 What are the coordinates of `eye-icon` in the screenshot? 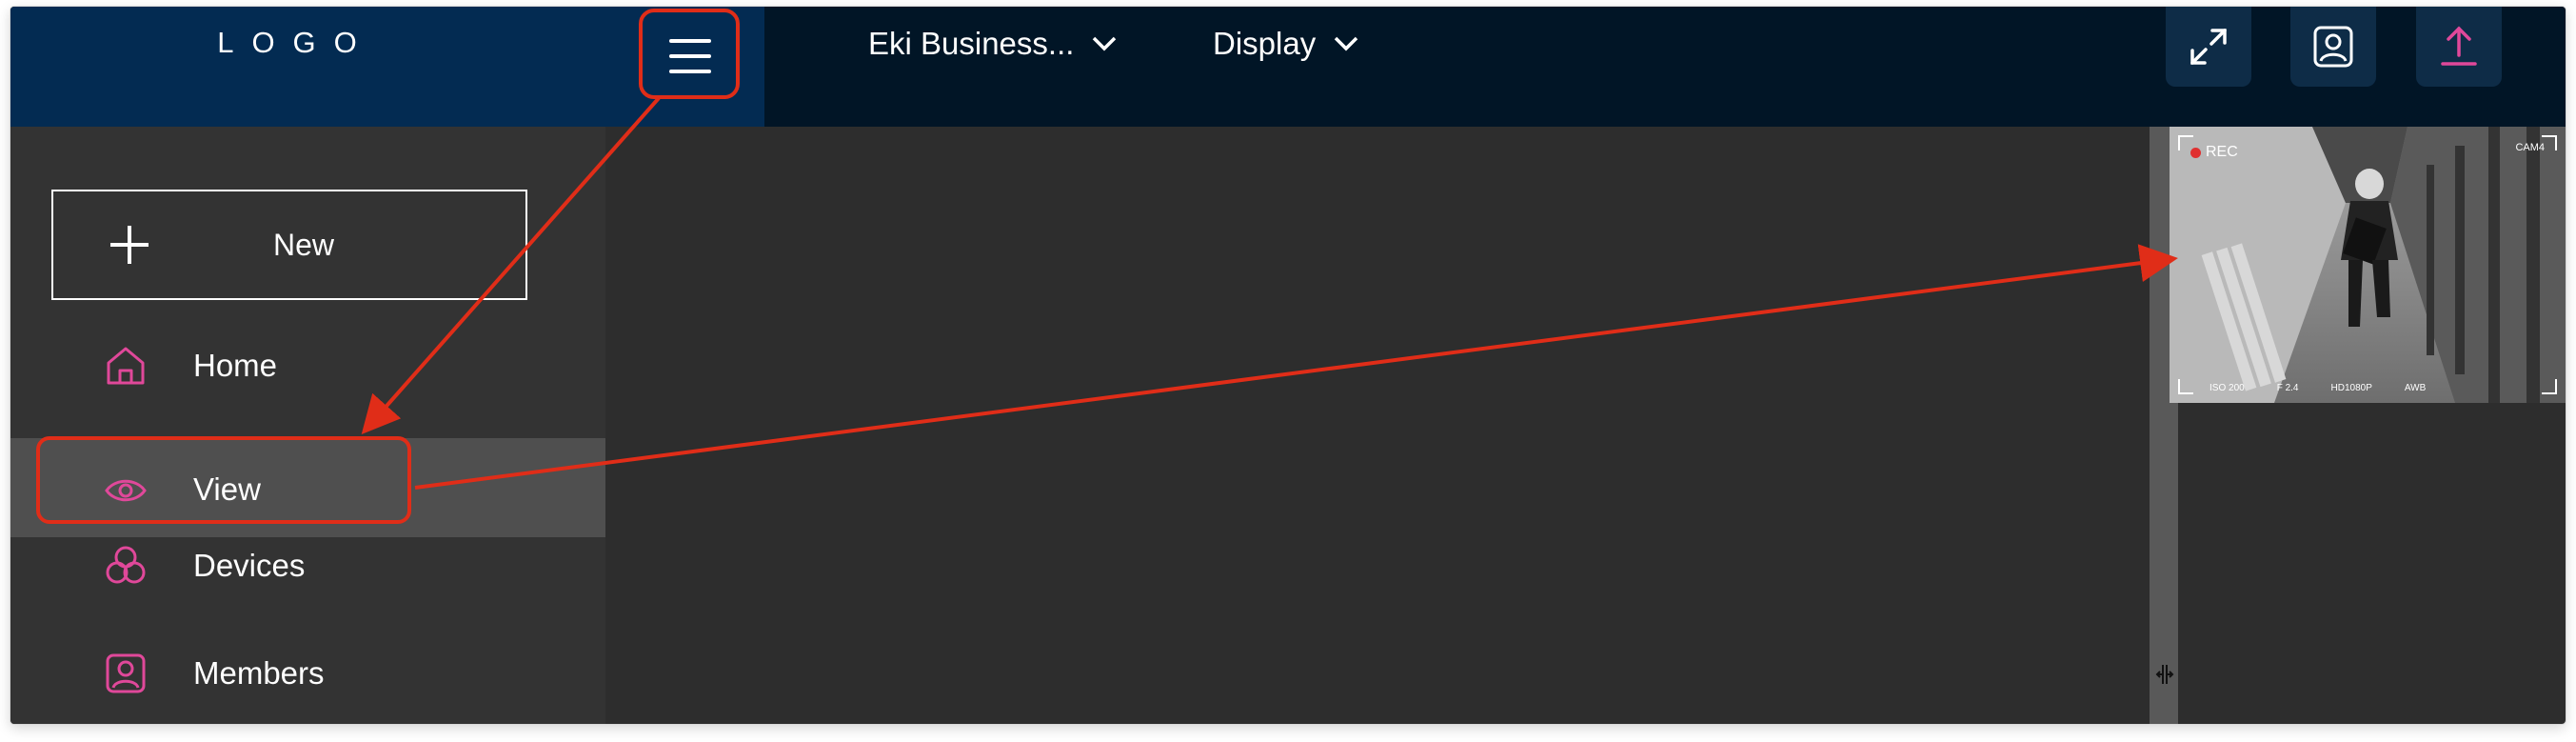 It's located at (126, 491).